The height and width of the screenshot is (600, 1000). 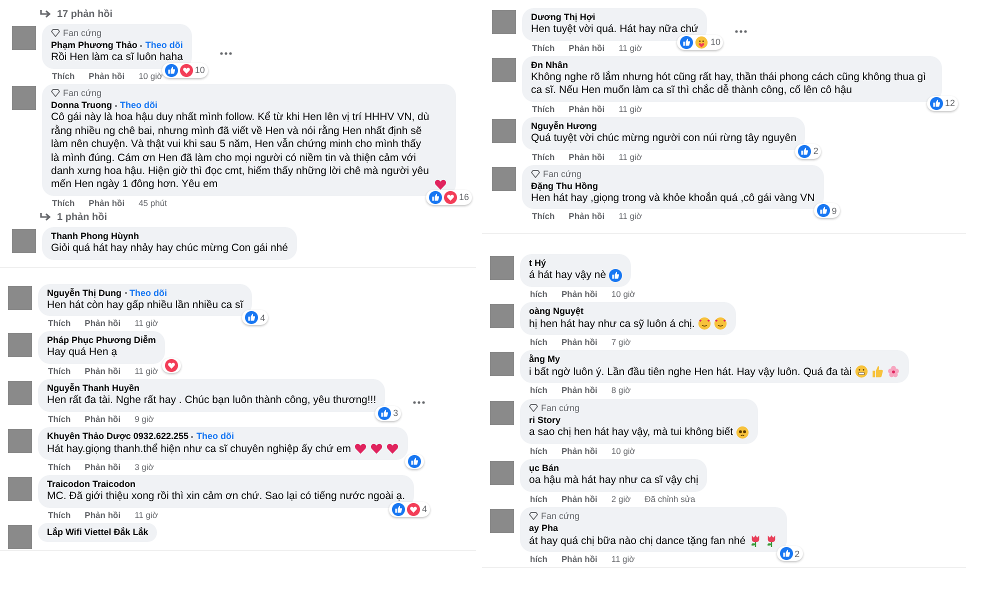 What do you see at coordinates (145, 305) in the screenshot?
I see `comment-text: Hen hát còn hay gấp nhiều lần nhiều ca sĩ` at bounding box center [145, 305].